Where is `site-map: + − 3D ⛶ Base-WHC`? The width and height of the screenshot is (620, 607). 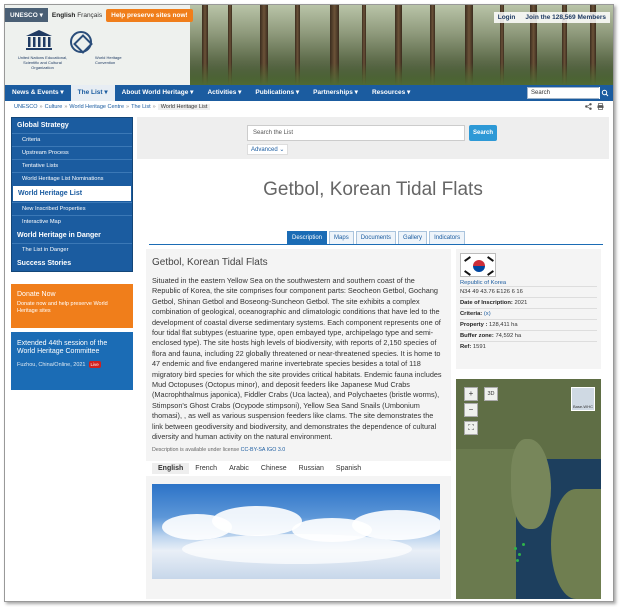 site-map: + − 3D ⛶ Base-WHC is located at coordinates (528, 489).